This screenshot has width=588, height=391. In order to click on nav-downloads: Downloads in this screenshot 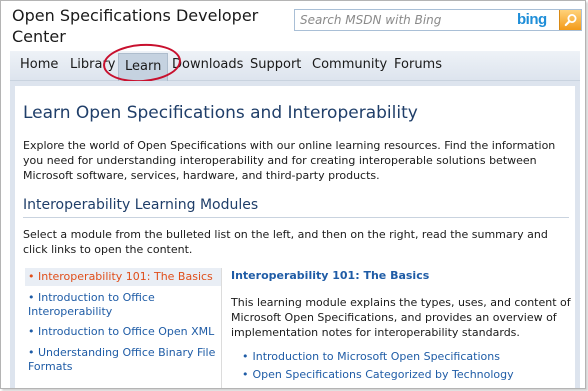, I will do `click(207, 64)`.